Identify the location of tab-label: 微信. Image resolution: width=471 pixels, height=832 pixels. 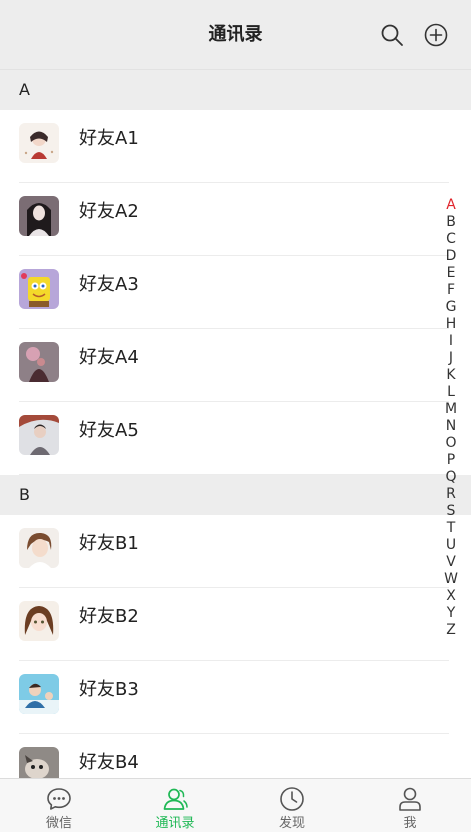
(58, 823).